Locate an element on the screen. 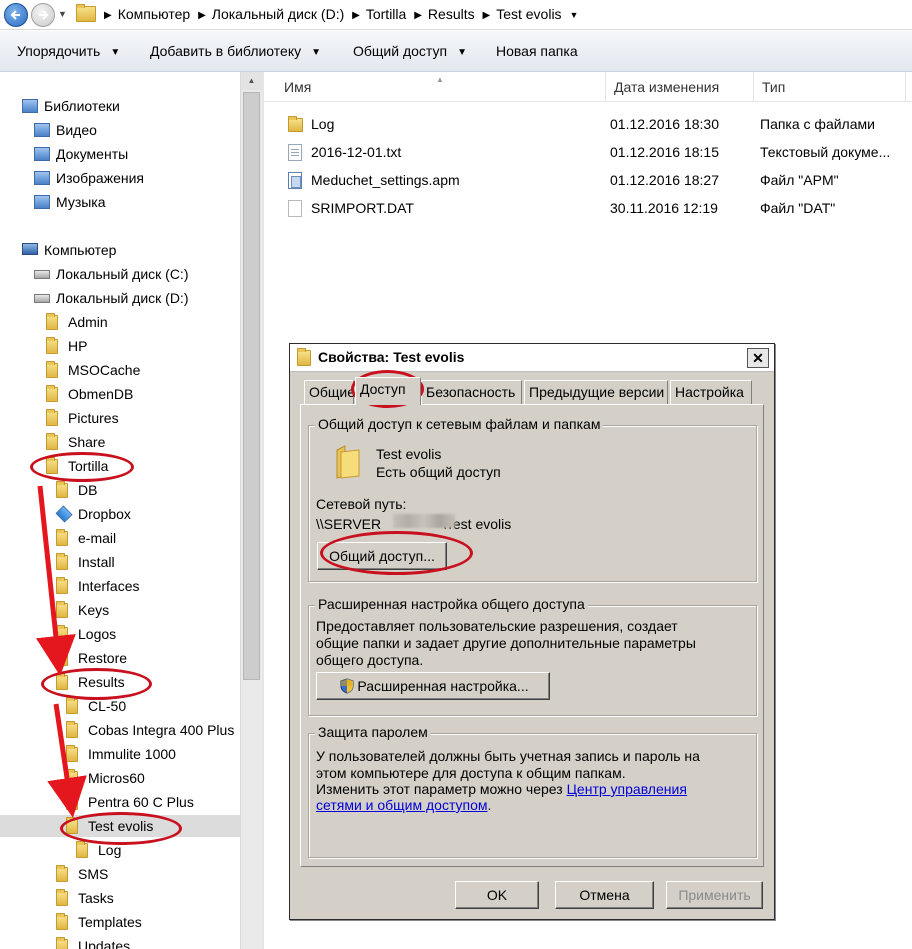 Image resolution: width=912 pixels, height=949 pixels. drive-icon is located at coordinates (42, 298).